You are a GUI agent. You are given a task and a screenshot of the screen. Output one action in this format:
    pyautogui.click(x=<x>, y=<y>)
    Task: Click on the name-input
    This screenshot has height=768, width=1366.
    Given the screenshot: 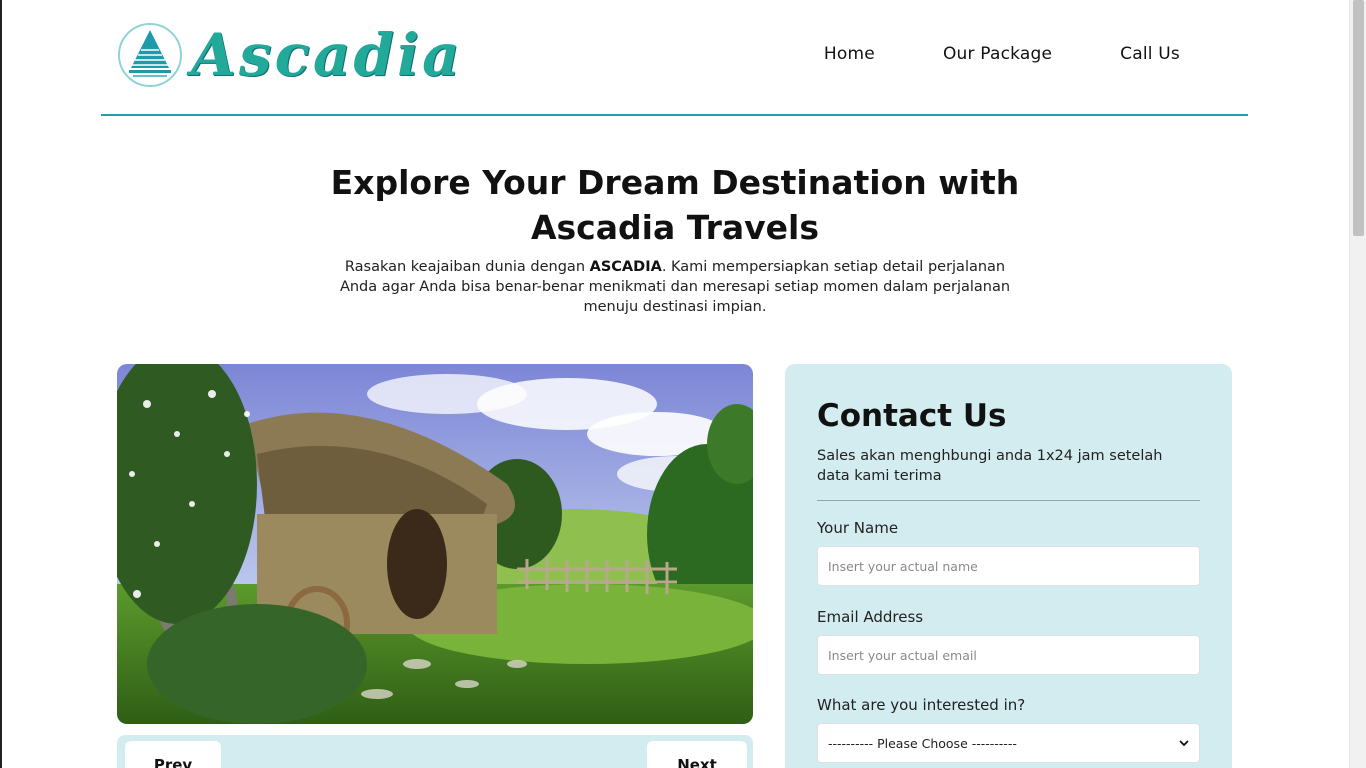 What is the action you would take?
    pyautogui.click(x=1008, y=566)
    